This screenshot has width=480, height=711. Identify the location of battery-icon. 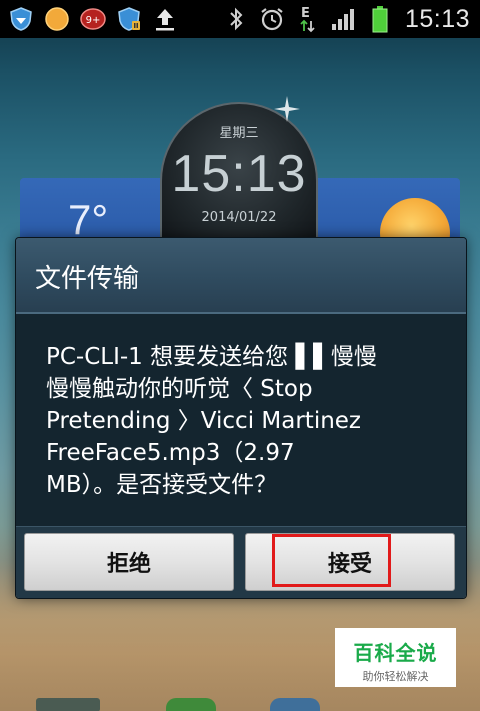
(380, 19).